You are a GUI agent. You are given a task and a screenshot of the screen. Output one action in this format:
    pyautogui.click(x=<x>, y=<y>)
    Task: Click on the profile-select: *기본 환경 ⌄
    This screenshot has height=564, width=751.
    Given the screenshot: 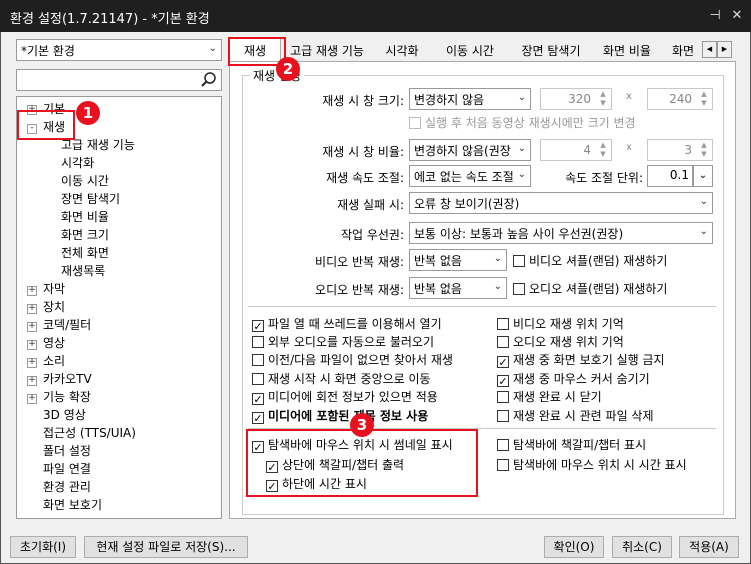 What is the action you would take?
    pyautogui.click(x=119, y=50)
    